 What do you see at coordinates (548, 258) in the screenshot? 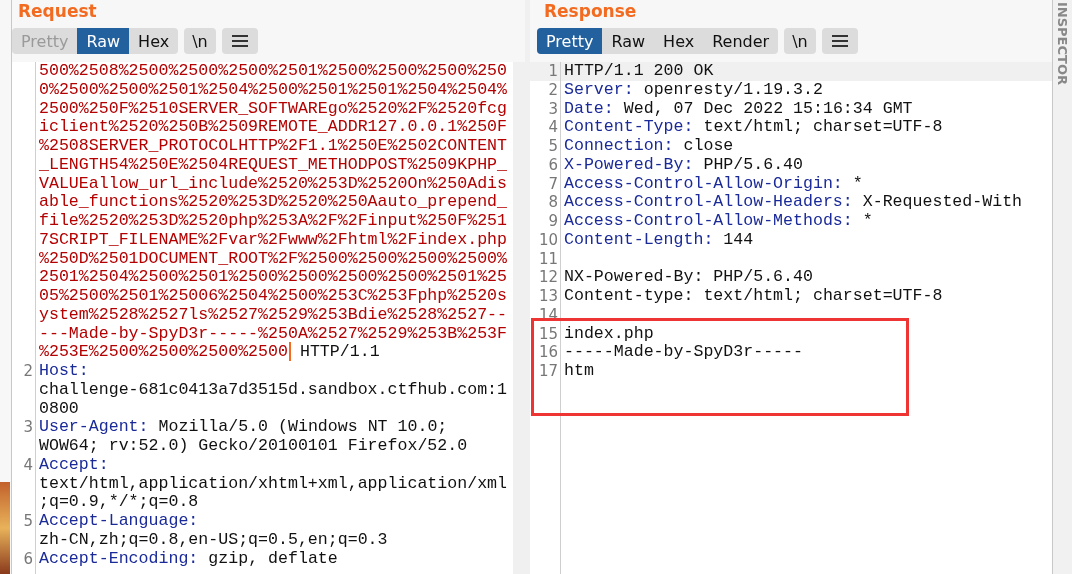
I see `line-number: 11` at bounding box center [548, 258].